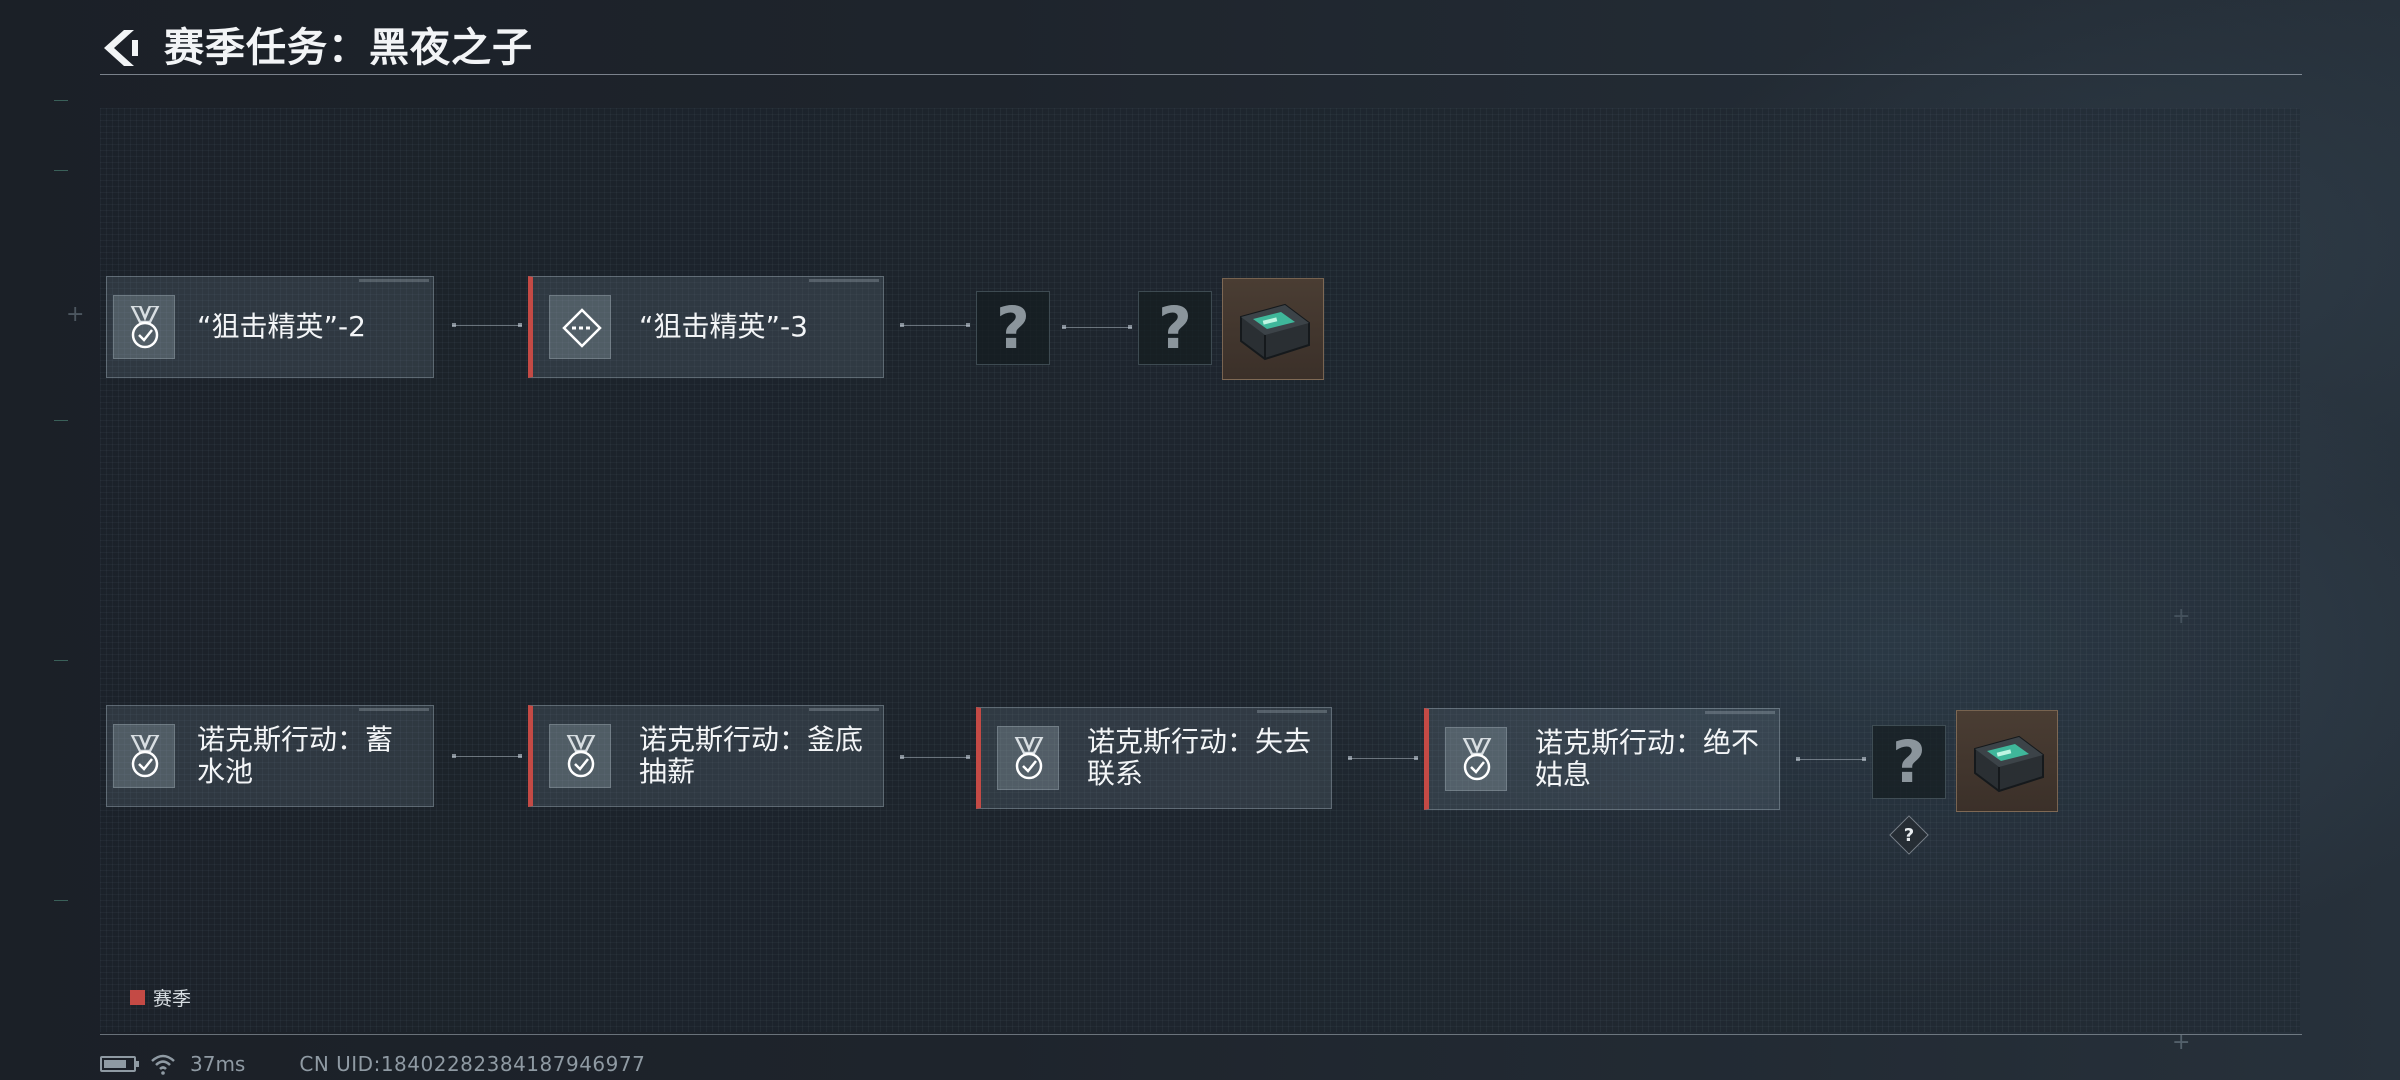  Describe the element at coordinates (163, 1064) in the screenshot. I see `wifi-icon` at that location.